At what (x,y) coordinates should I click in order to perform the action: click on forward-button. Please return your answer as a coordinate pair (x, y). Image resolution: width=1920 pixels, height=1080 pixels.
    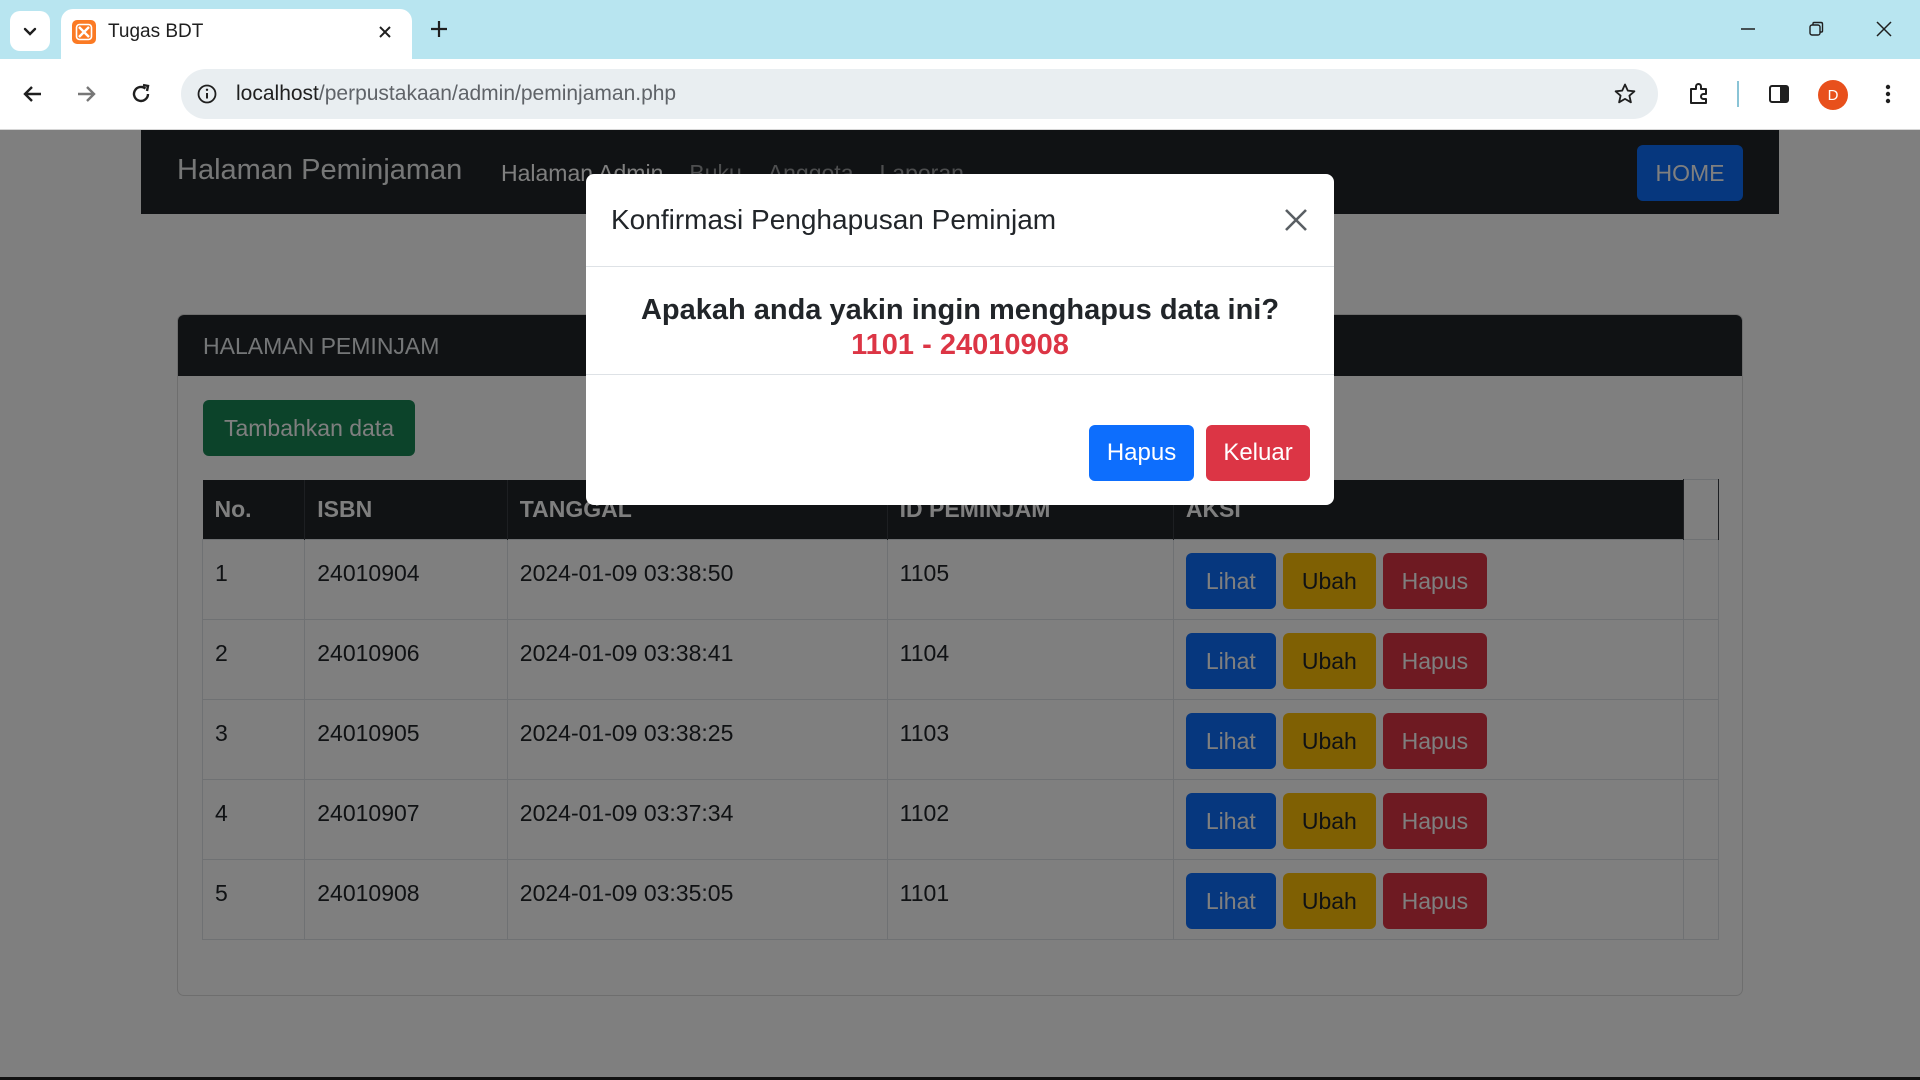
    Looking at the image, I should click on (86, 94).